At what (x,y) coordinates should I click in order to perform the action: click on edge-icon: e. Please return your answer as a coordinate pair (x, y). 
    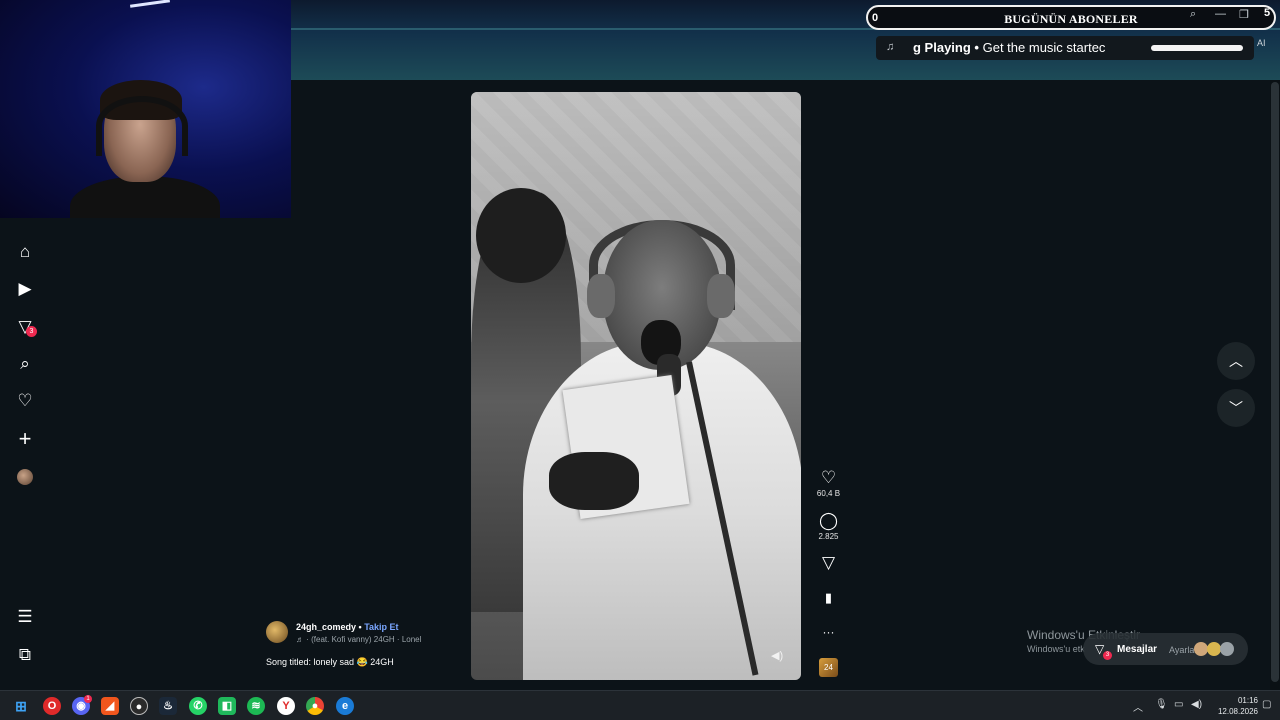
    Looking at the image, I should click on (345, 706).